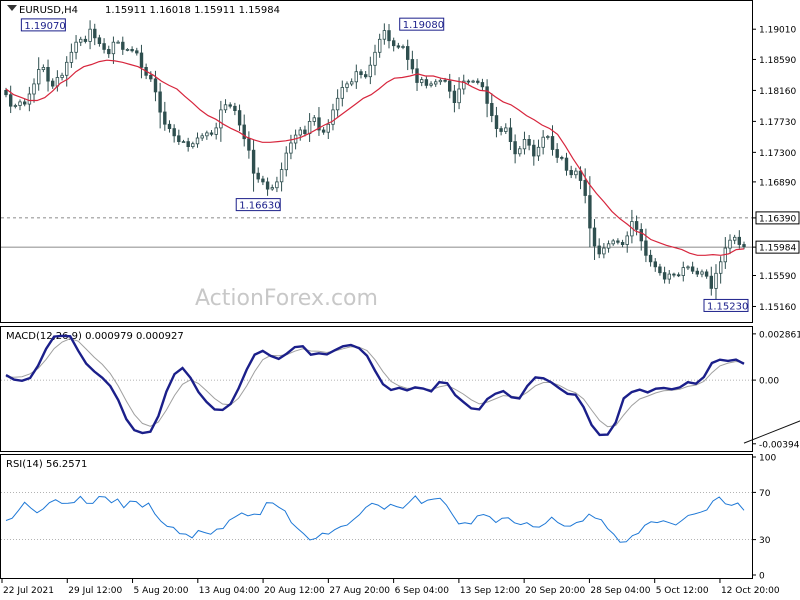  What do you see at coordinates (192, 10) in the screenshot?
I see `ohlc-readout: 1.15911 1.16018 1.15911 1.15984` at bounding box center [192, 10].